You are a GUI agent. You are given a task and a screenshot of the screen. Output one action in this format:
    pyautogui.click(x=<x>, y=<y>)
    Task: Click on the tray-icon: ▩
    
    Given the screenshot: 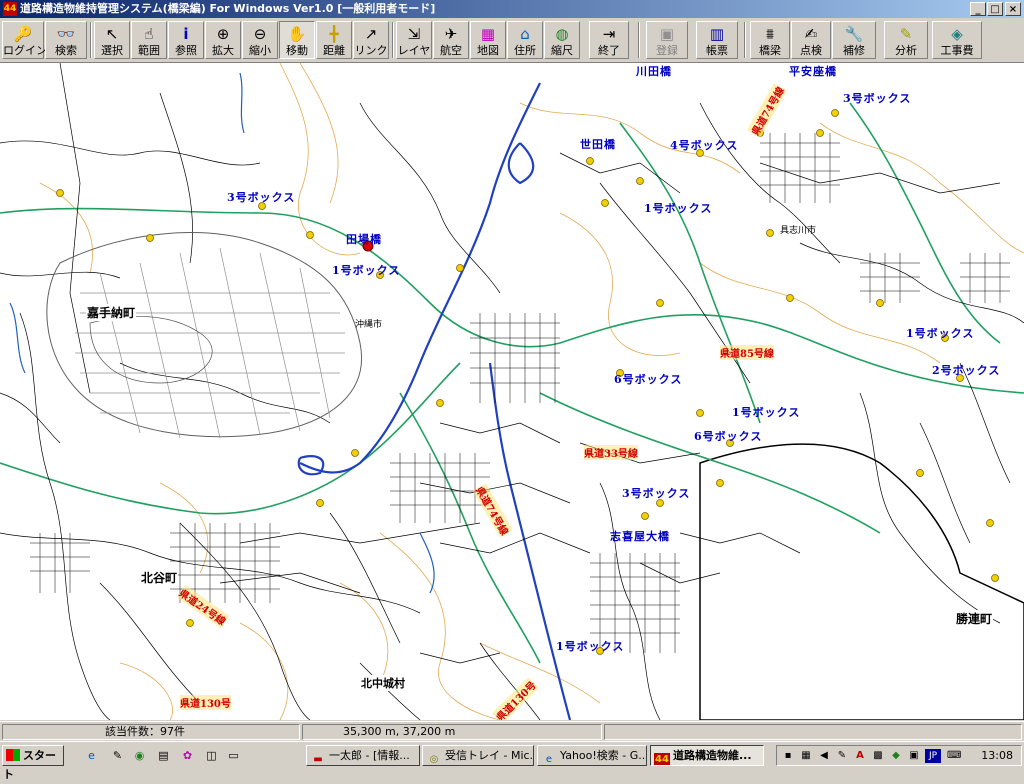 What is the action you would take?
    pyautogui.click(x=878, y=756)
    